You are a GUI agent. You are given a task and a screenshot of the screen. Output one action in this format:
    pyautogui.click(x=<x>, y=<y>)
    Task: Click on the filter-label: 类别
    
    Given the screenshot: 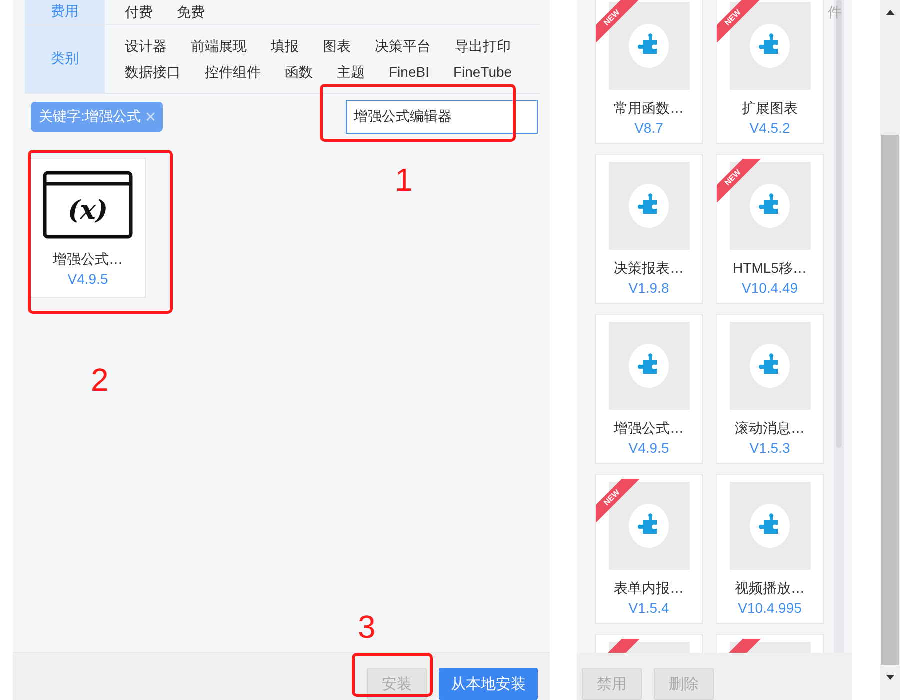 What is the action you would take?
    pyautogui.click(x=65, y=59)
    